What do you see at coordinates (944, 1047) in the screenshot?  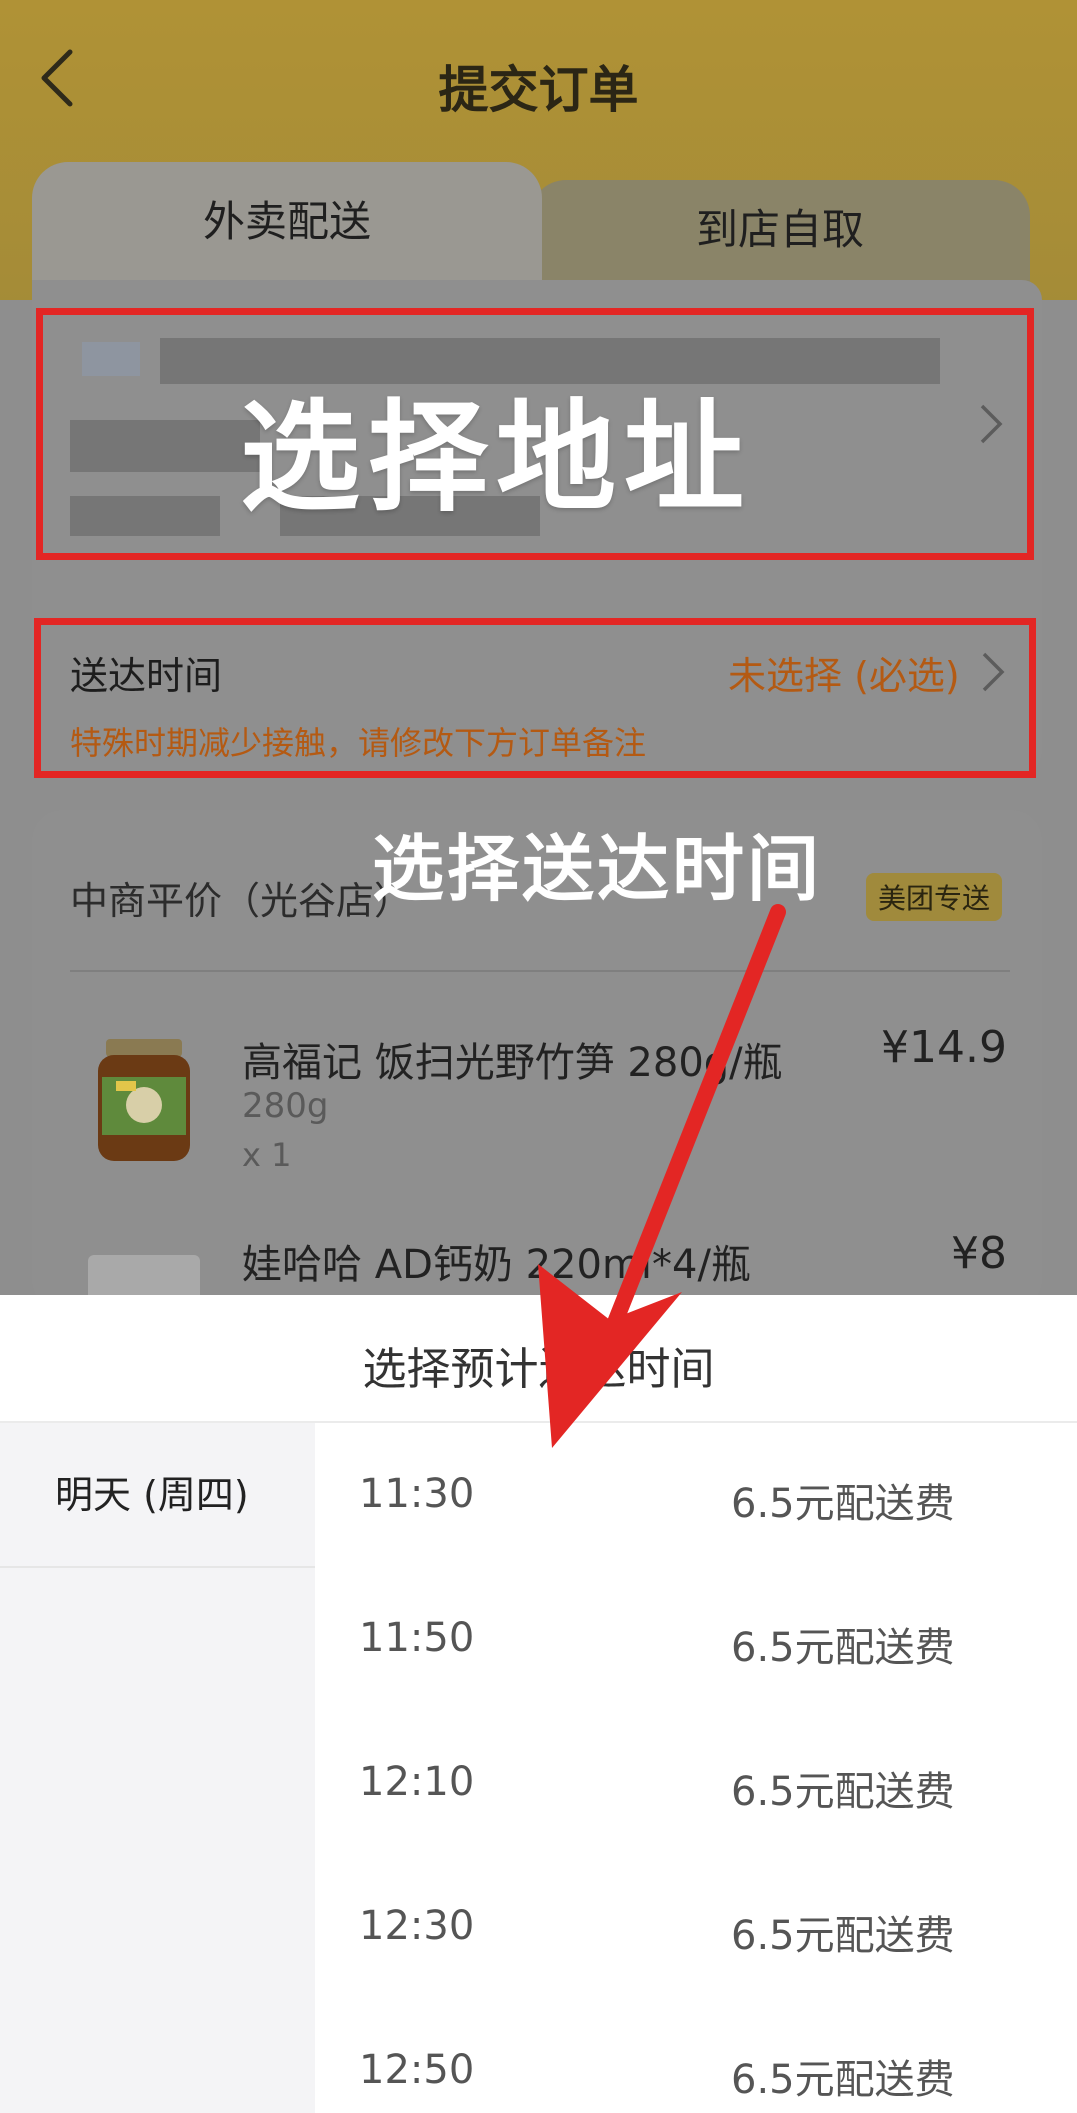 I see `product-price: ¥14.9` at bounding box center [944, 1047].